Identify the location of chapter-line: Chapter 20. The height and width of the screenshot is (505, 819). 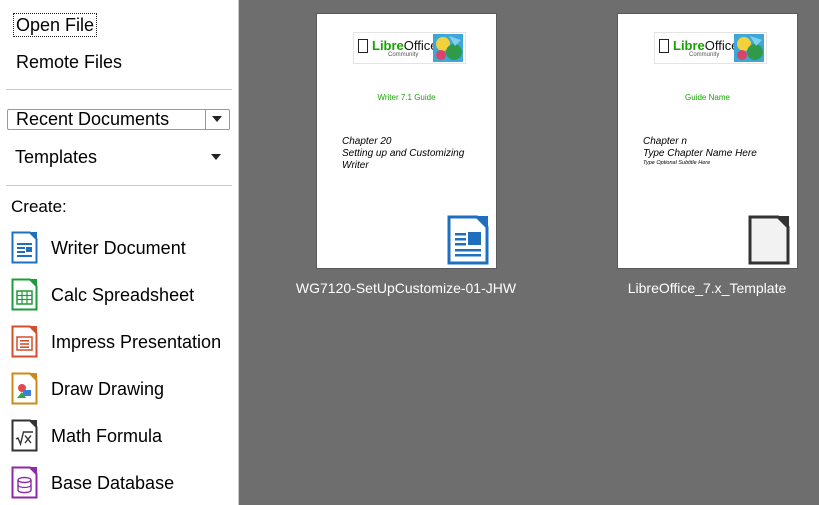
(367, 141).